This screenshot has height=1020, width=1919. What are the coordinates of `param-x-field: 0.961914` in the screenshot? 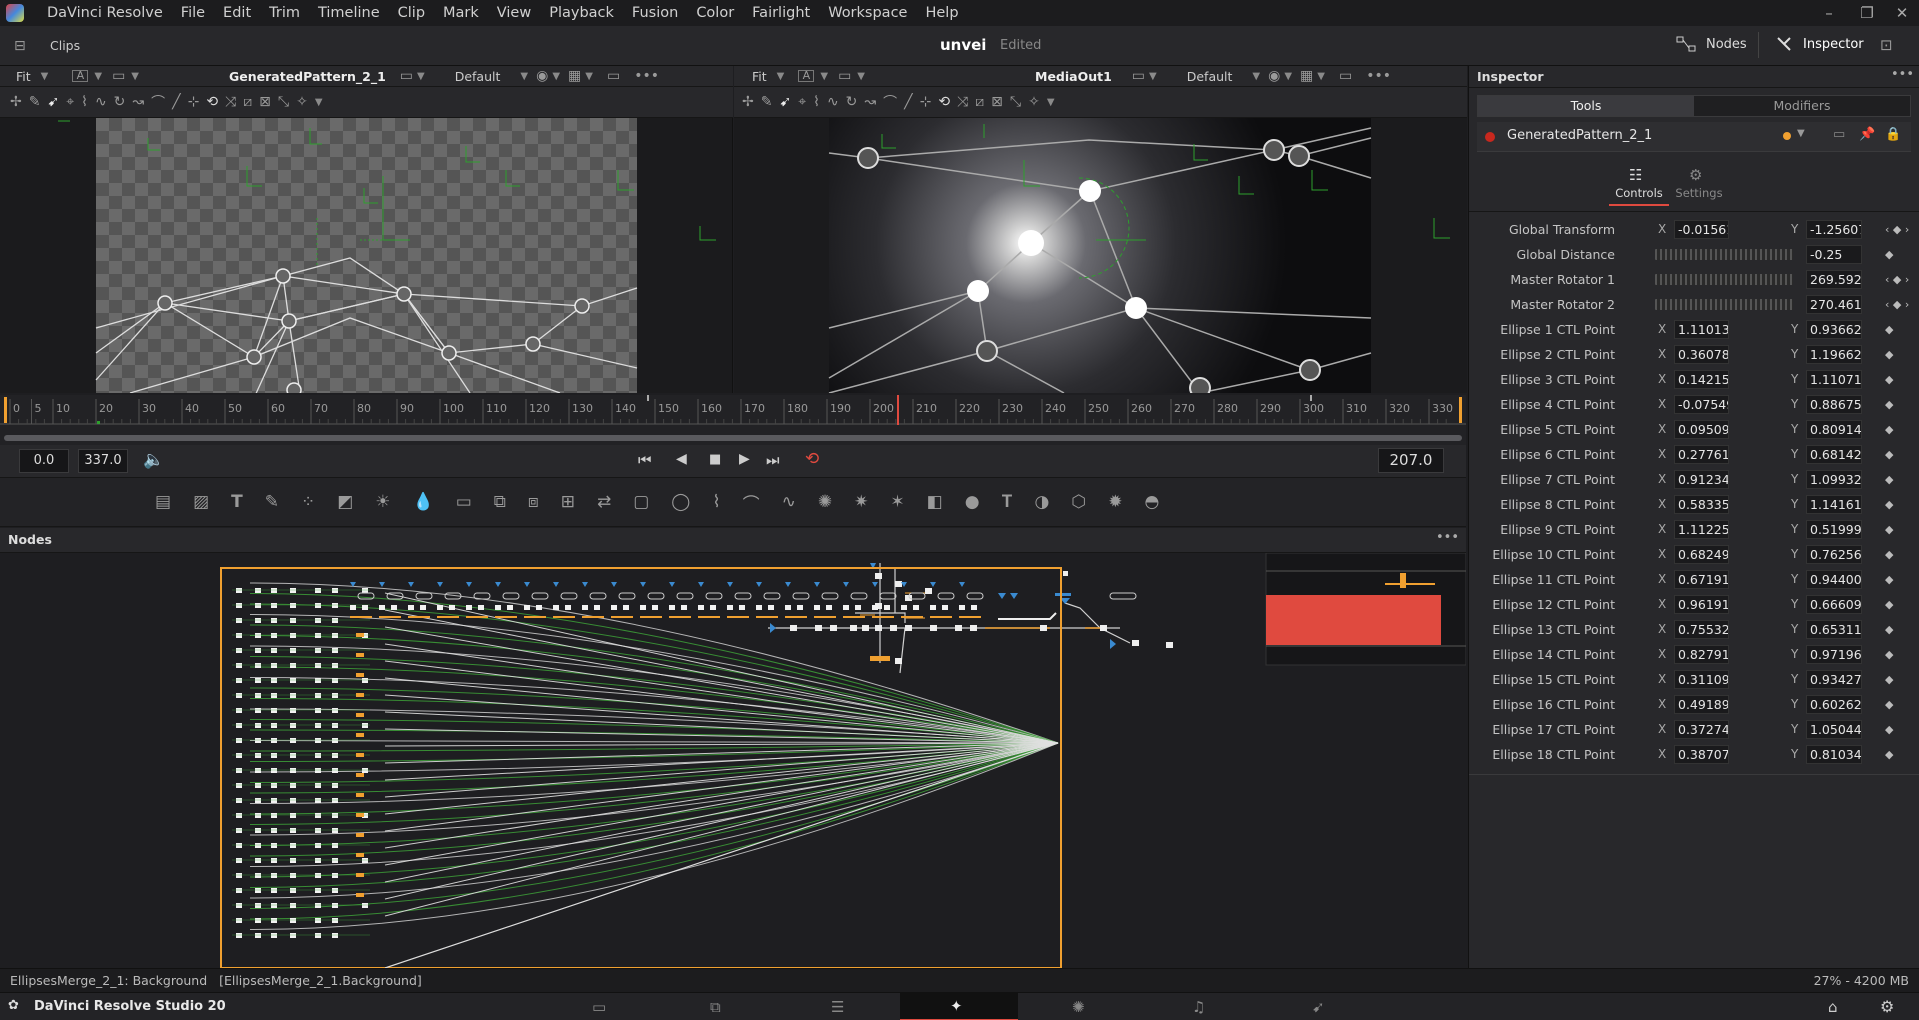 It's located at (1701, 604).